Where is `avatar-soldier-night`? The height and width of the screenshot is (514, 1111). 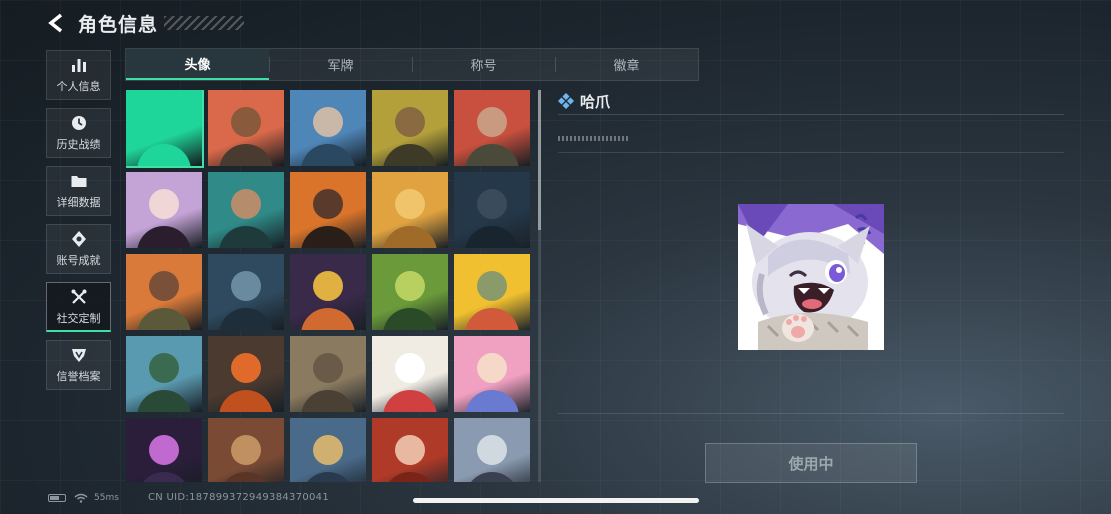
avatar-soldier-night is located at coordinates (492, 210).